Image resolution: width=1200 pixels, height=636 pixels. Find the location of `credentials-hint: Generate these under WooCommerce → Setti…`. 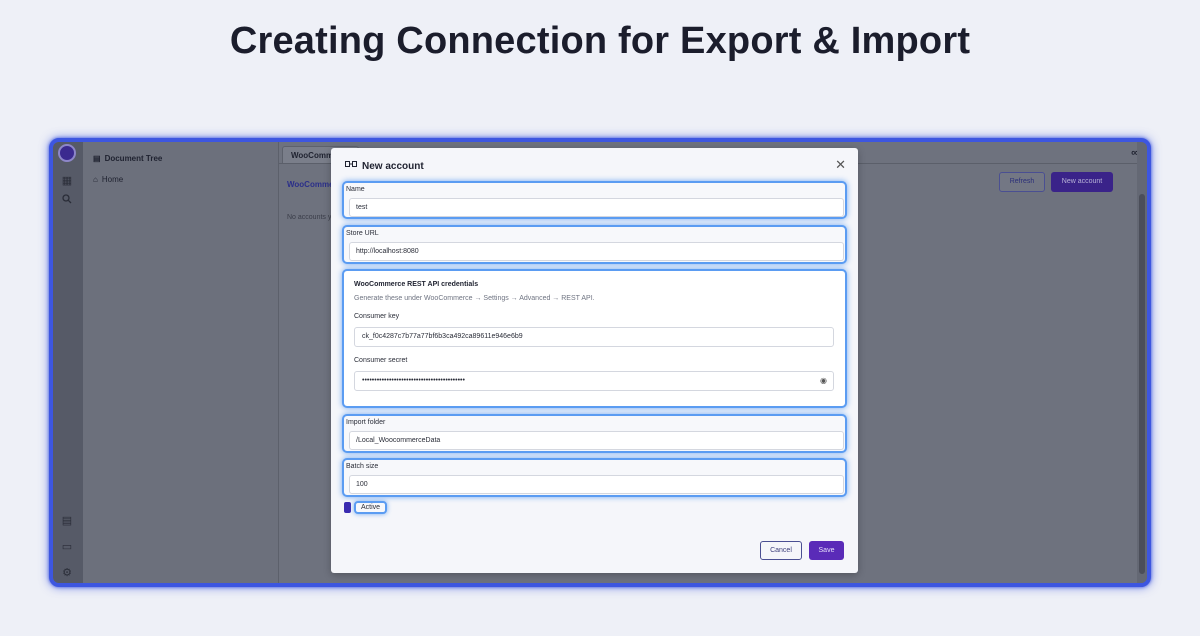

credentials-hint: Generate these under WooCommerce → Setti… is located at coordinates (474, 298).